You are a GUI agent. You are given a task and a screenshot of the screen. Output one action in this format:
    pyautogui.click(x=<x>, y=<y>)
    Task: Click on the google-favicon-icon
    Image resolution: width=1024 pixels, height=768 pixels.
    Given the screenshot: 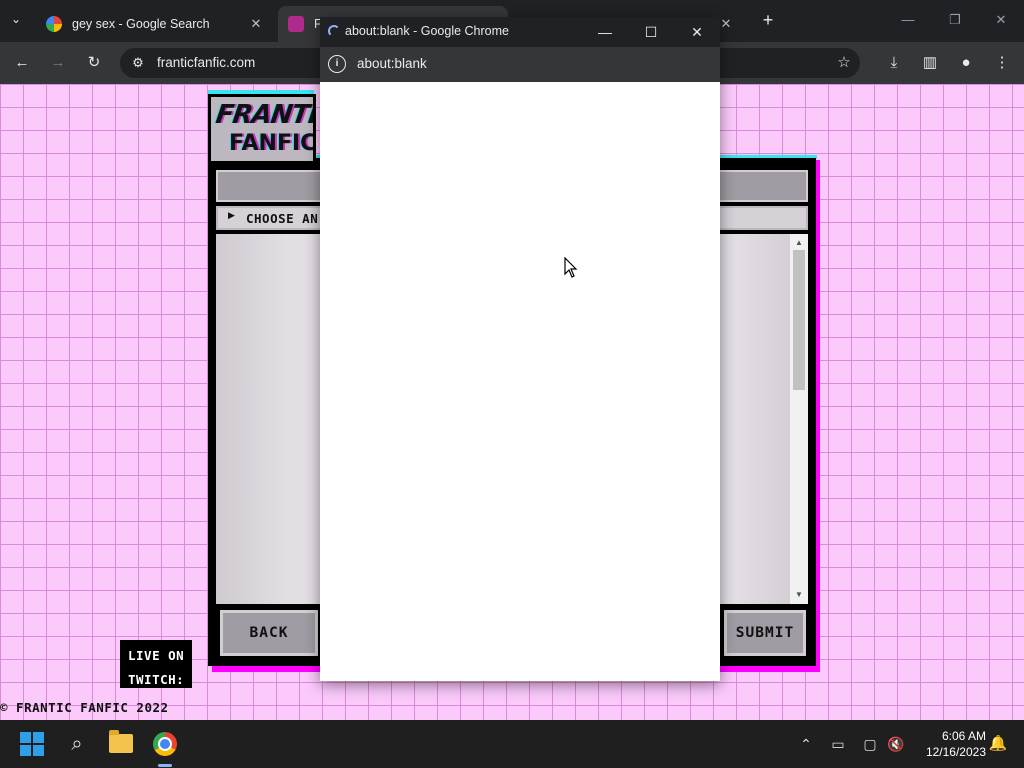 What is the action you would take?
    pyautogui.click(x=54, y=24)
    